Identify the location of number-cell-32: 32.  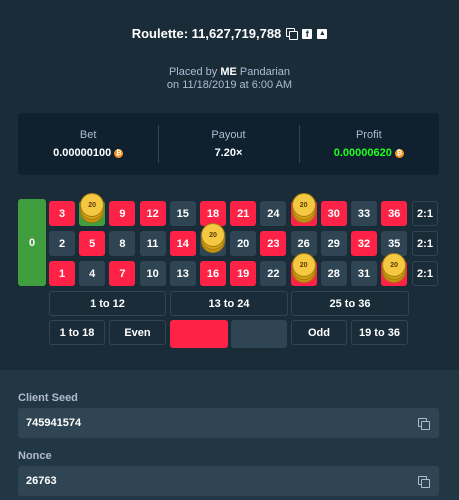
(364, 243).